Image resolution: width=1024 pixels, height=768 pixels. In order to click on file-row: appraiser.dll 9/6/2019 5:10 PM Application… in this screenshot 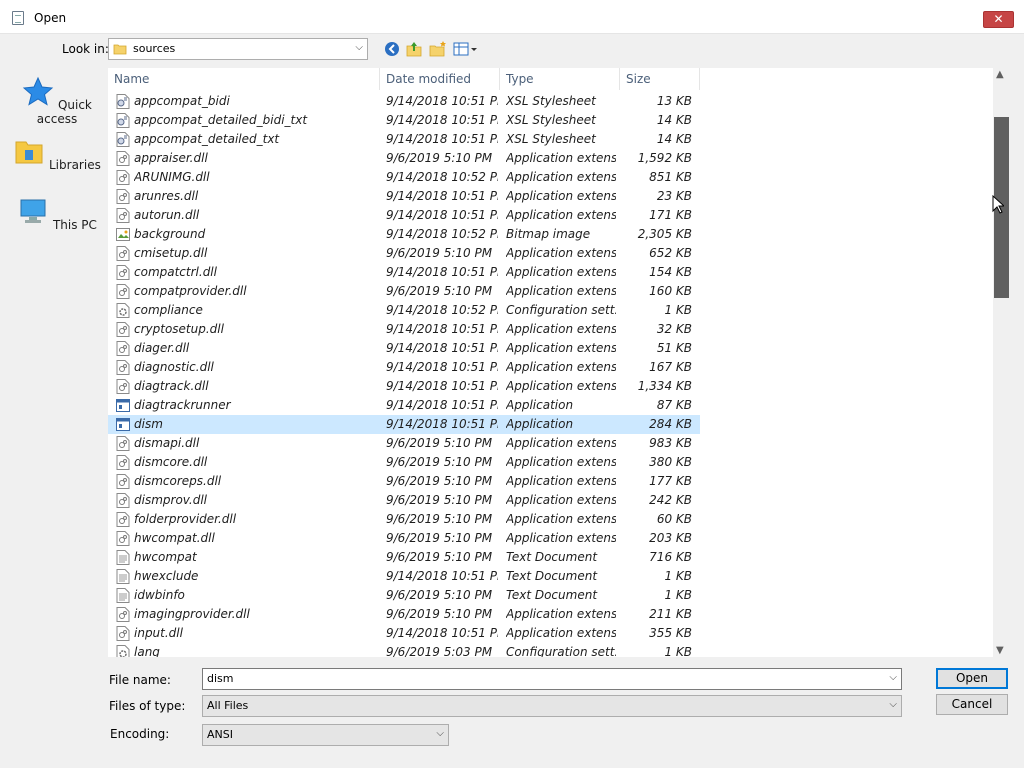, I will do `click(404, 158)`.